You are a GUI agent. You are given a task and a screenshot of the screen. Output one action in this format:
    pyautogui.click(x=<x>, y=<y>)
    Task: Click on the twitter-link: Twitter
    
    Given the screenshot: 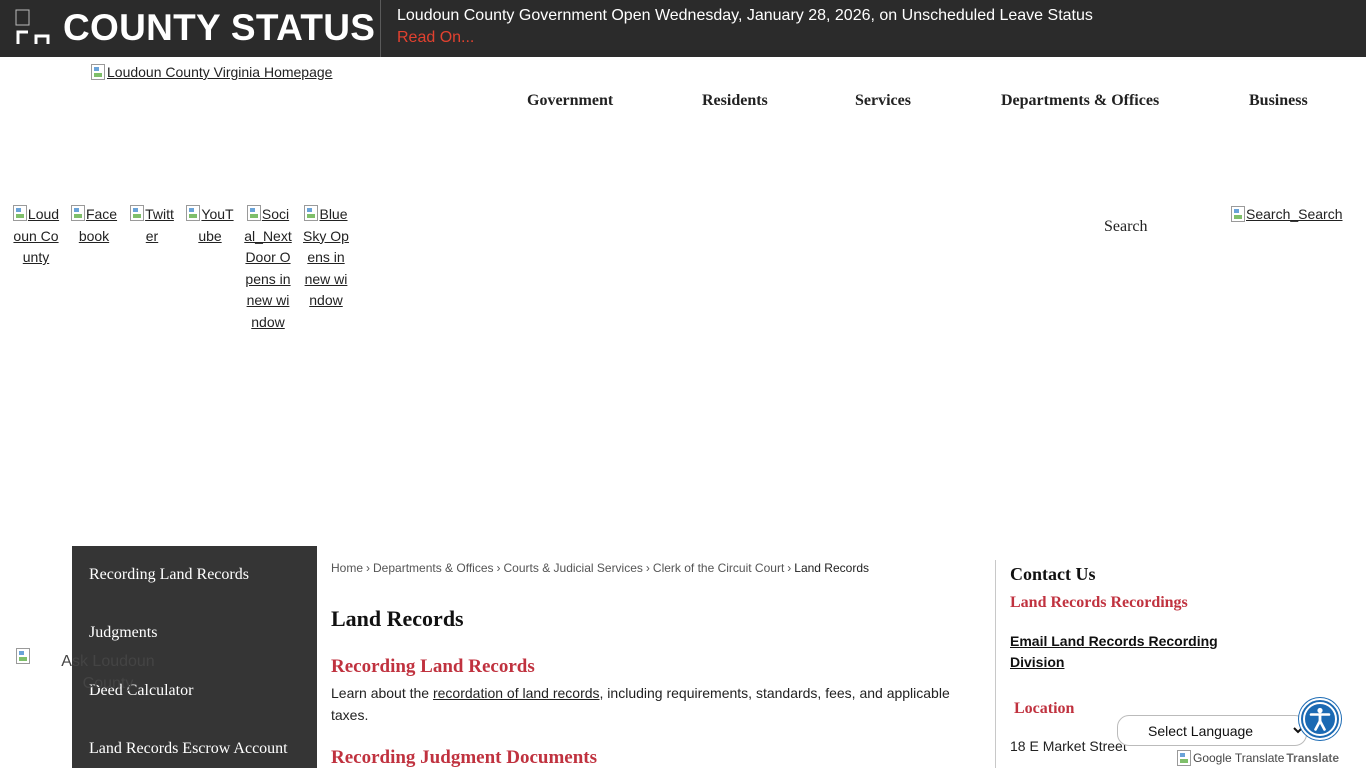 What is the action you would take?
    pyautogui.click(x=152, y=224)
    